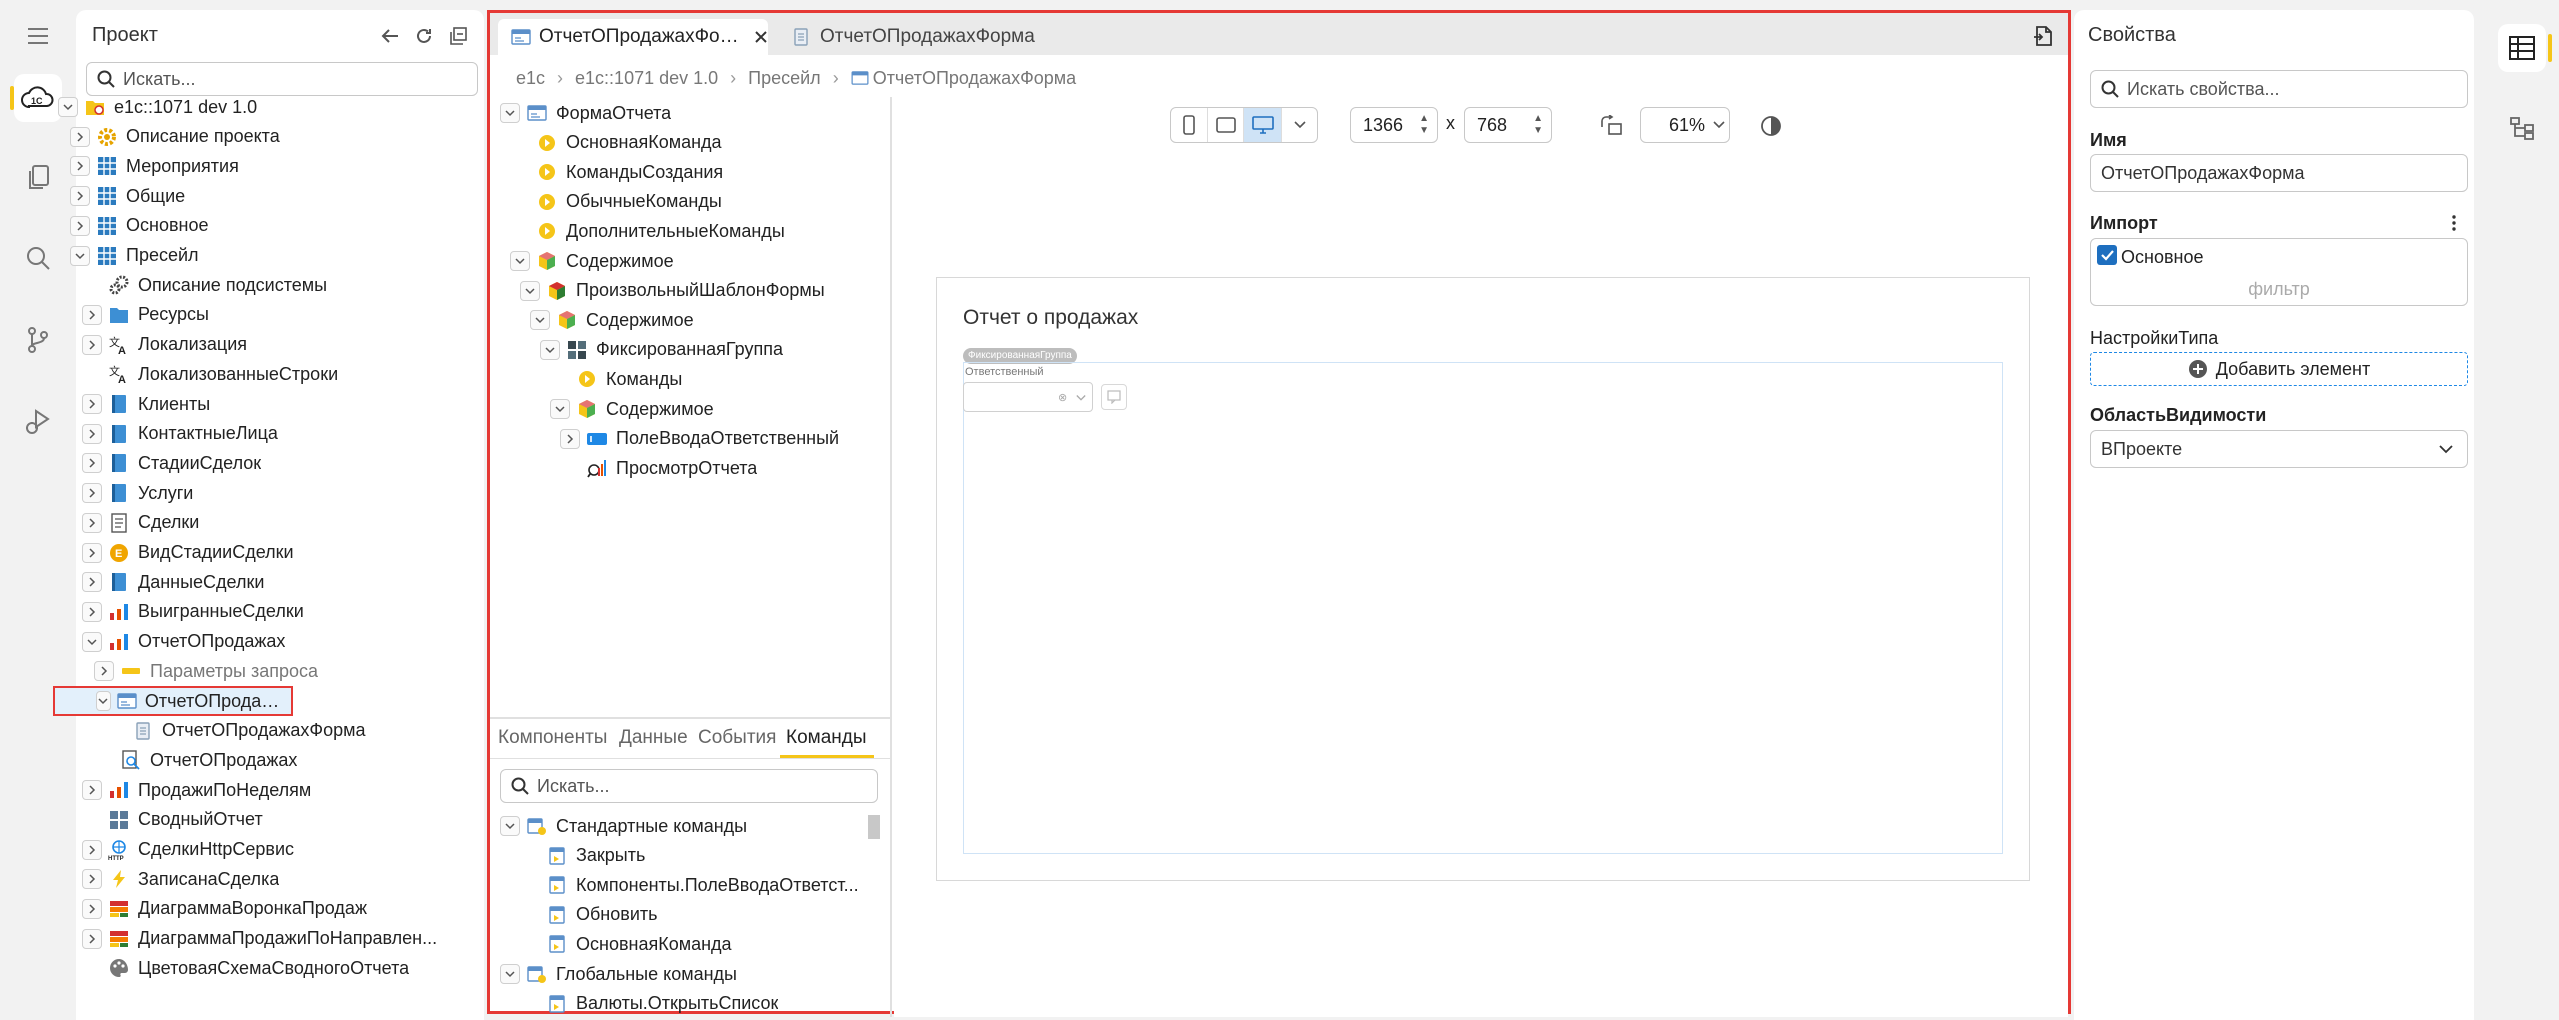 This screenshot has height=1020, width=2559. Describe the element at coordinates (145, 315) in the screenshot. I see `project-tree-item: Ресурсы` at that location.